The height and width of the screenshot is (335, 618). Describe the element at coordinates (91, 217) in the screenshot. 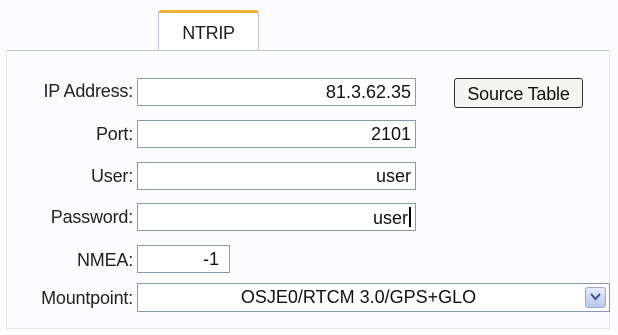

I see `password-label: Password:` at that location.